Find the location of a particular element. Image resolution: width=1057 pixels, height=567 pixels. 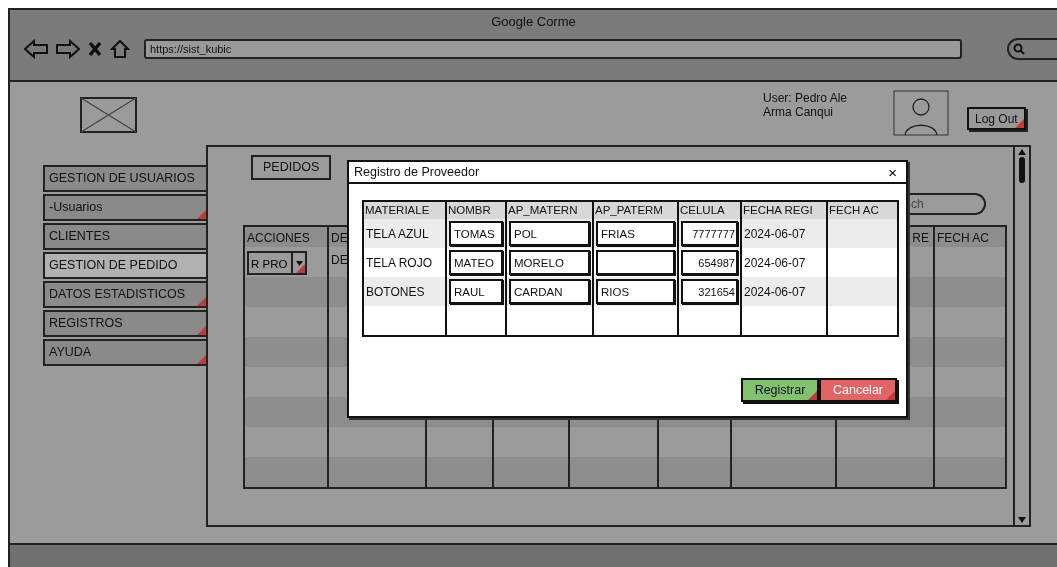

input-field: RIOS is located at coordinates (635, 291).